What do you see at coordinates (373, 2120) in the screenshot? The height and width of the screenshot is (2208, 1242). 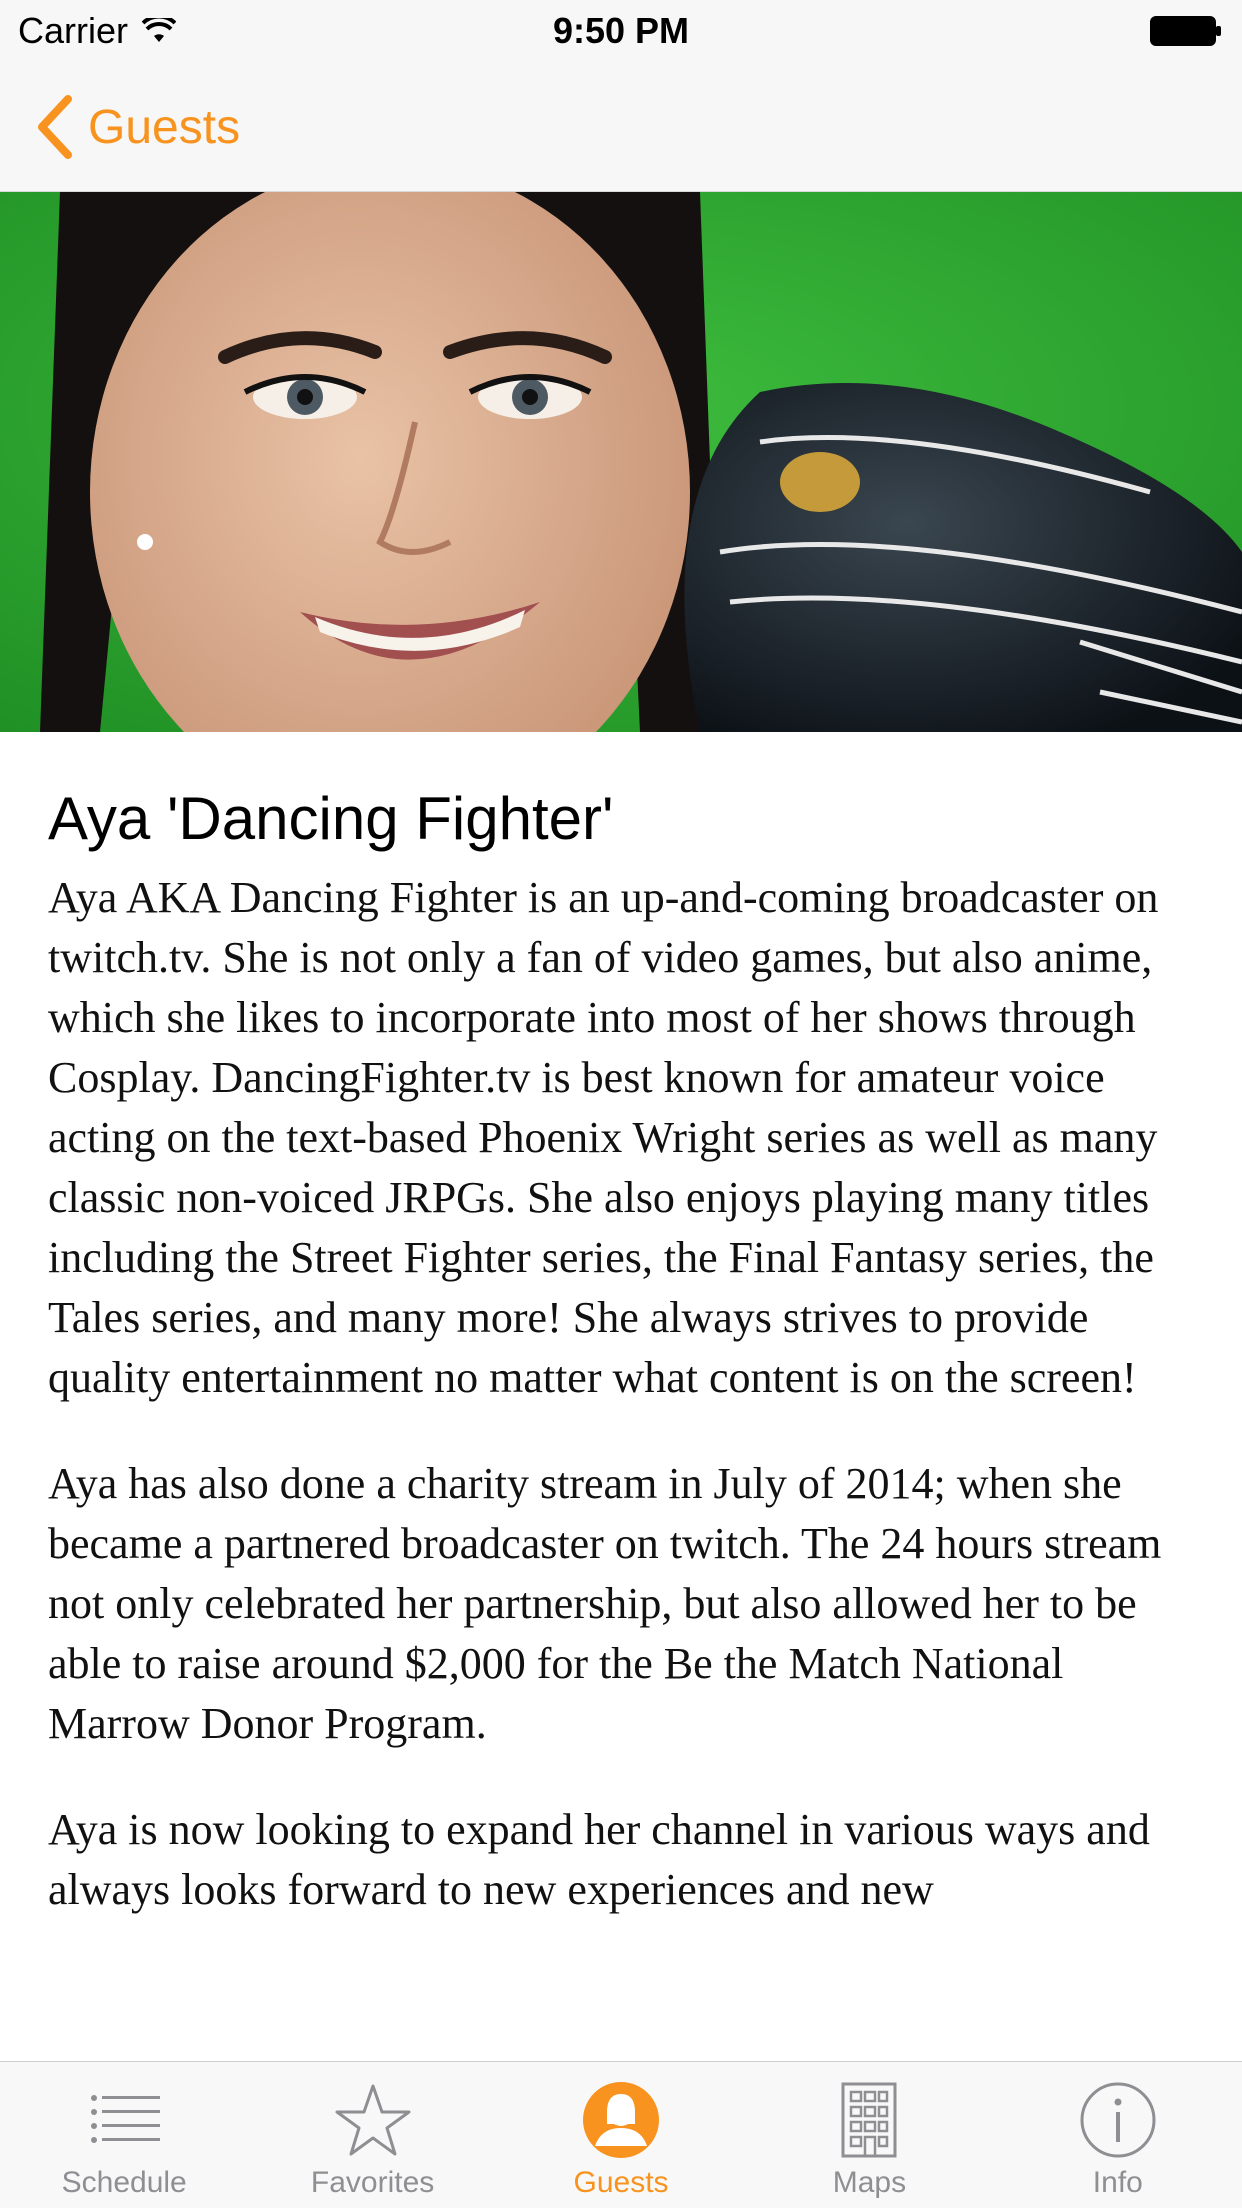 I see `star-icon` at bounding box center [373, 2120].